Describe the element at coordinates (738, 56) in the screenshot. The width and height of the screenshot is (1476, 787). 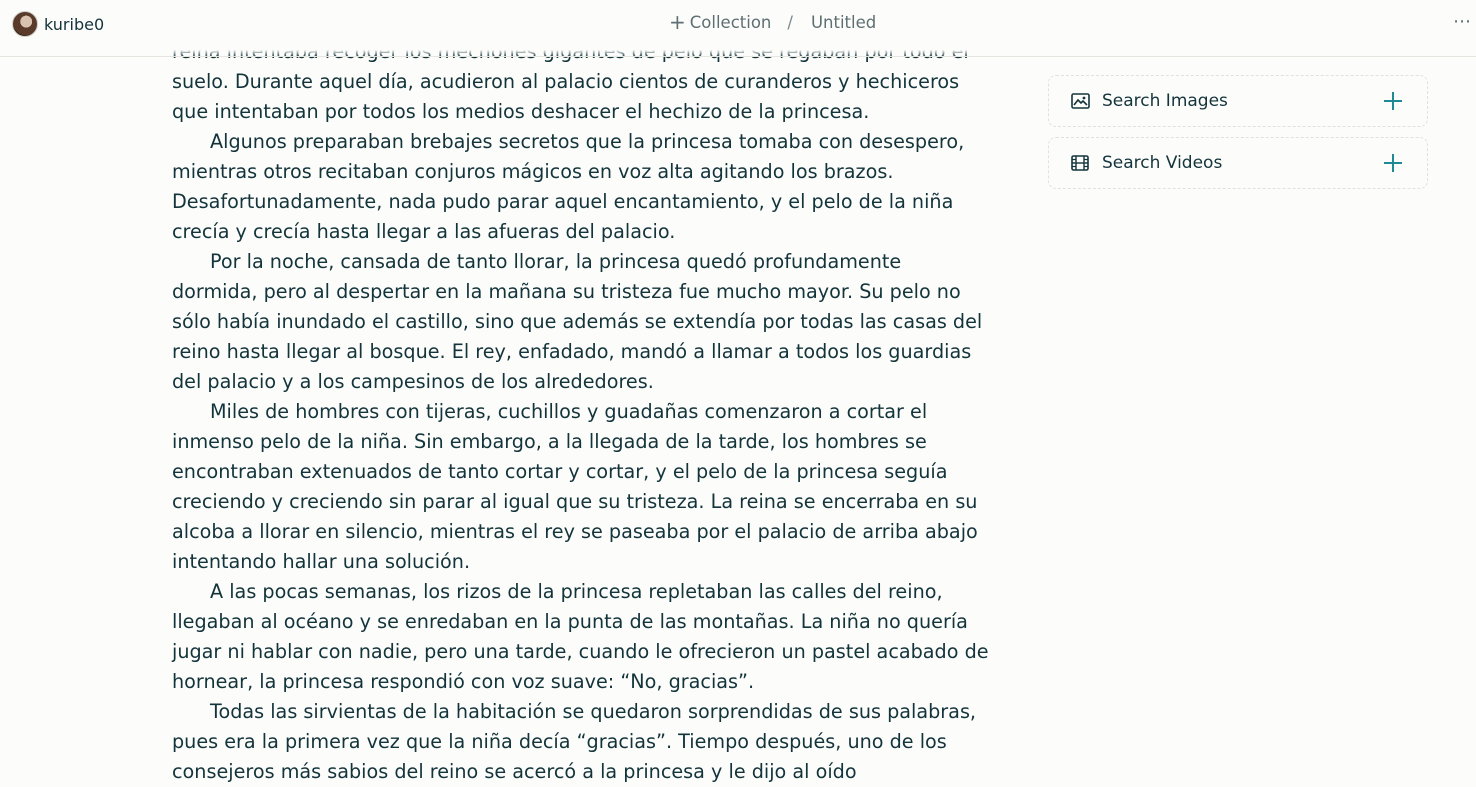
I see `divider` at that location.